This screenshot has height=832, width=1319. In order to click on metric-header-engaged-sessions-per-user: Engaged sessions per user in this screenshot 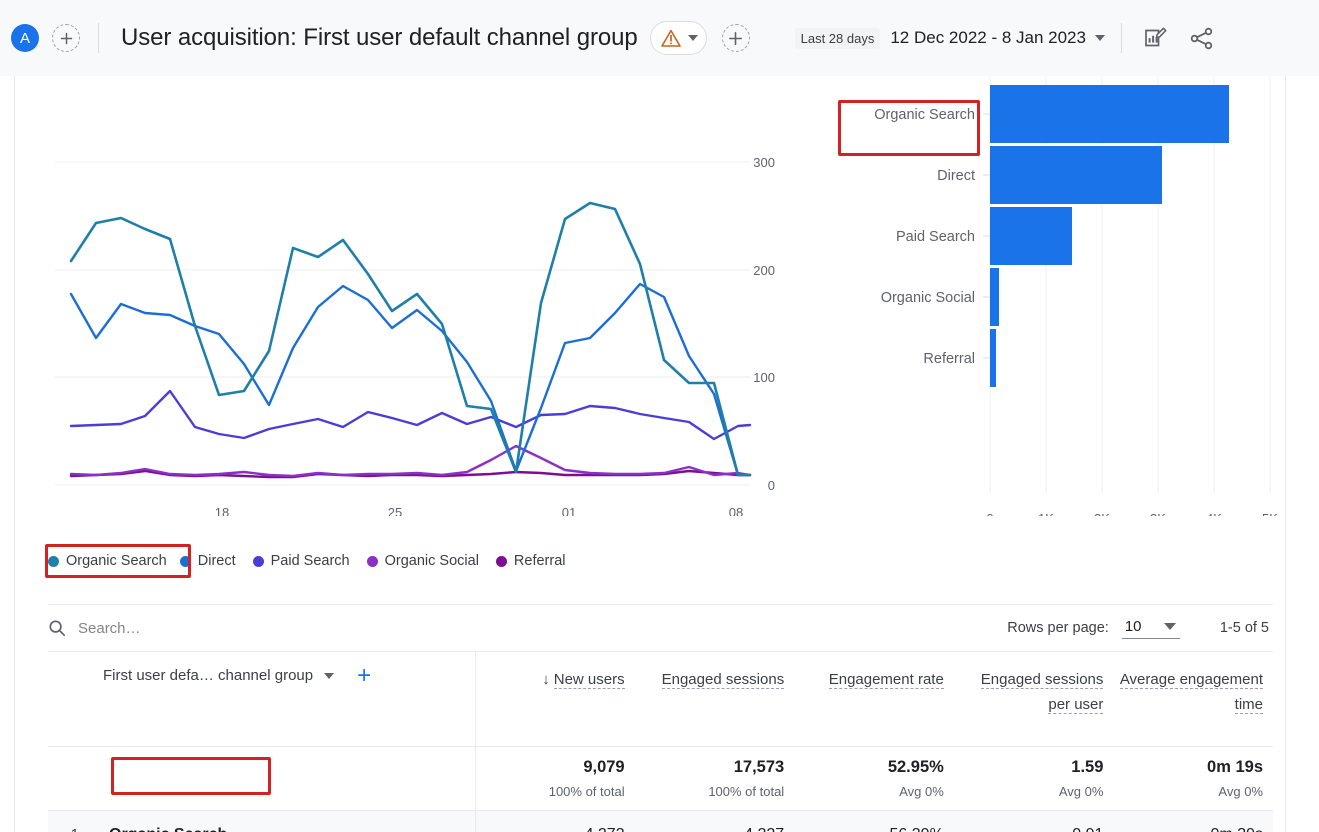, I will do `click(1033, 699)`.